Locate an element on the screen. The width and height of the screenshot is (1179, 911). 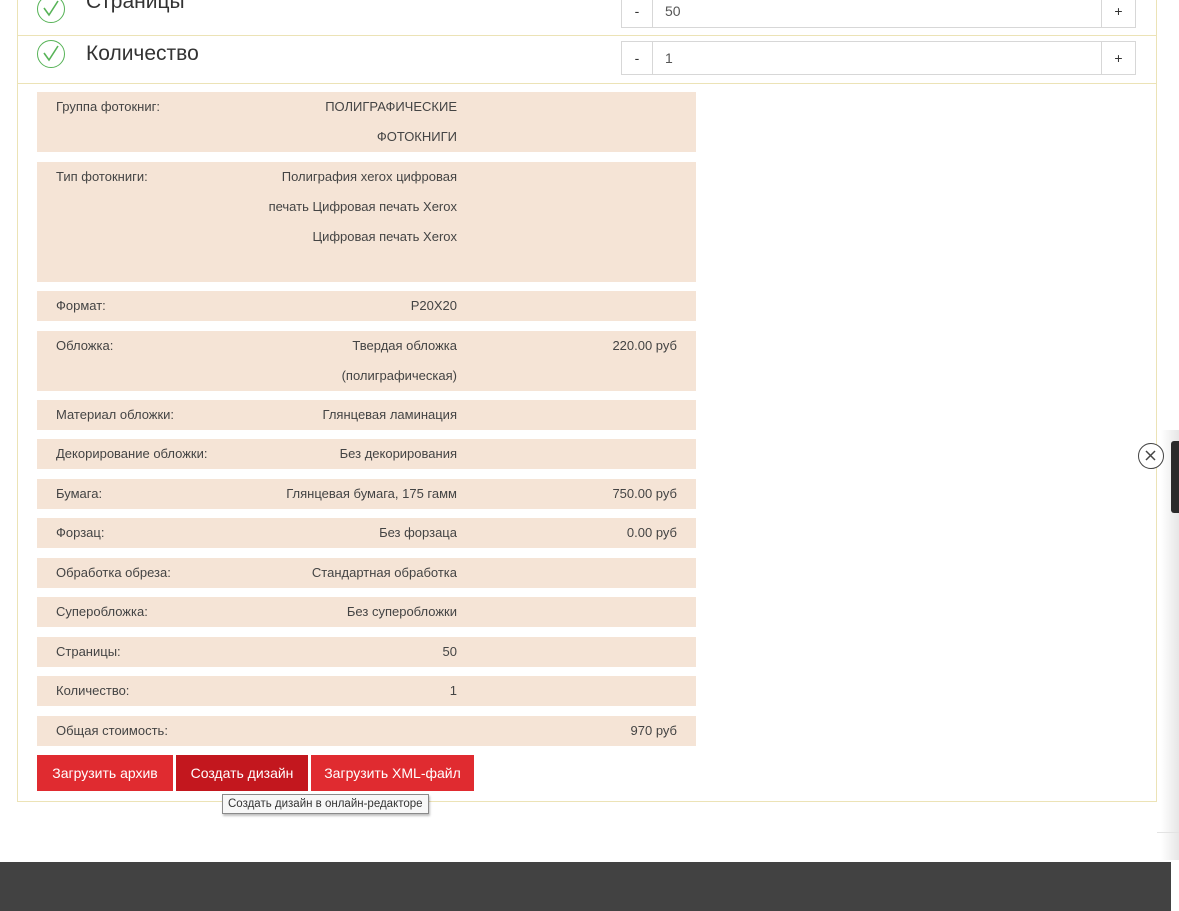
quantity-input: 1 is located at coordinates (669, 58).